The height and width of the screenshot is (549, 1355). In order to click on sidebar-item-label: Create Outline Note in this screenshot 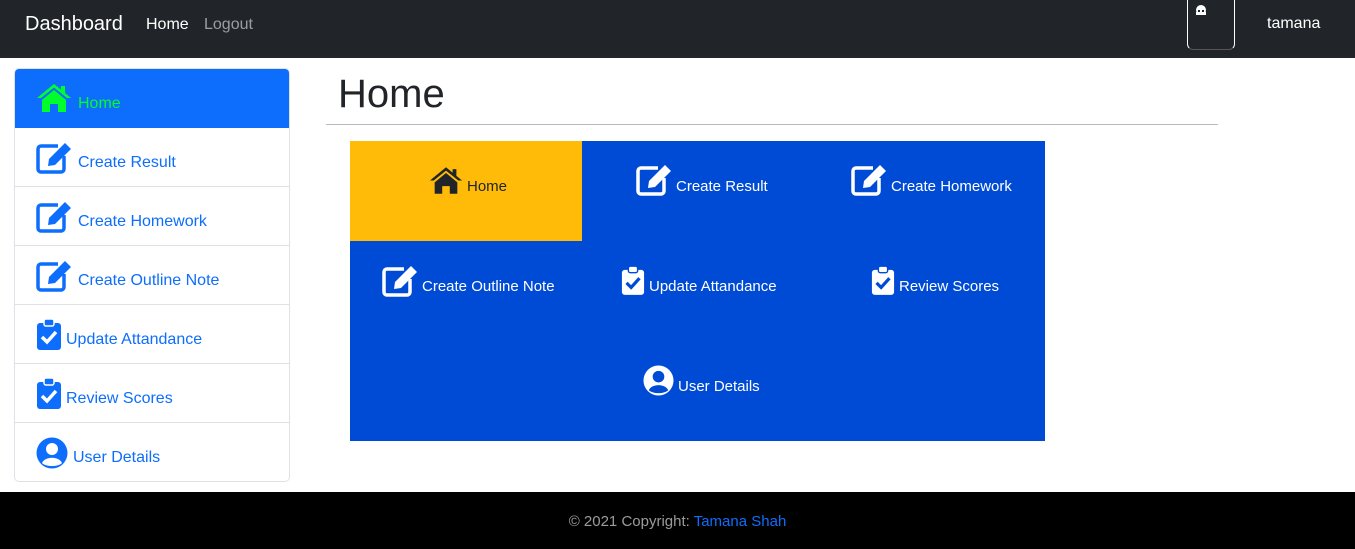, I will do `click(149, 280)`.